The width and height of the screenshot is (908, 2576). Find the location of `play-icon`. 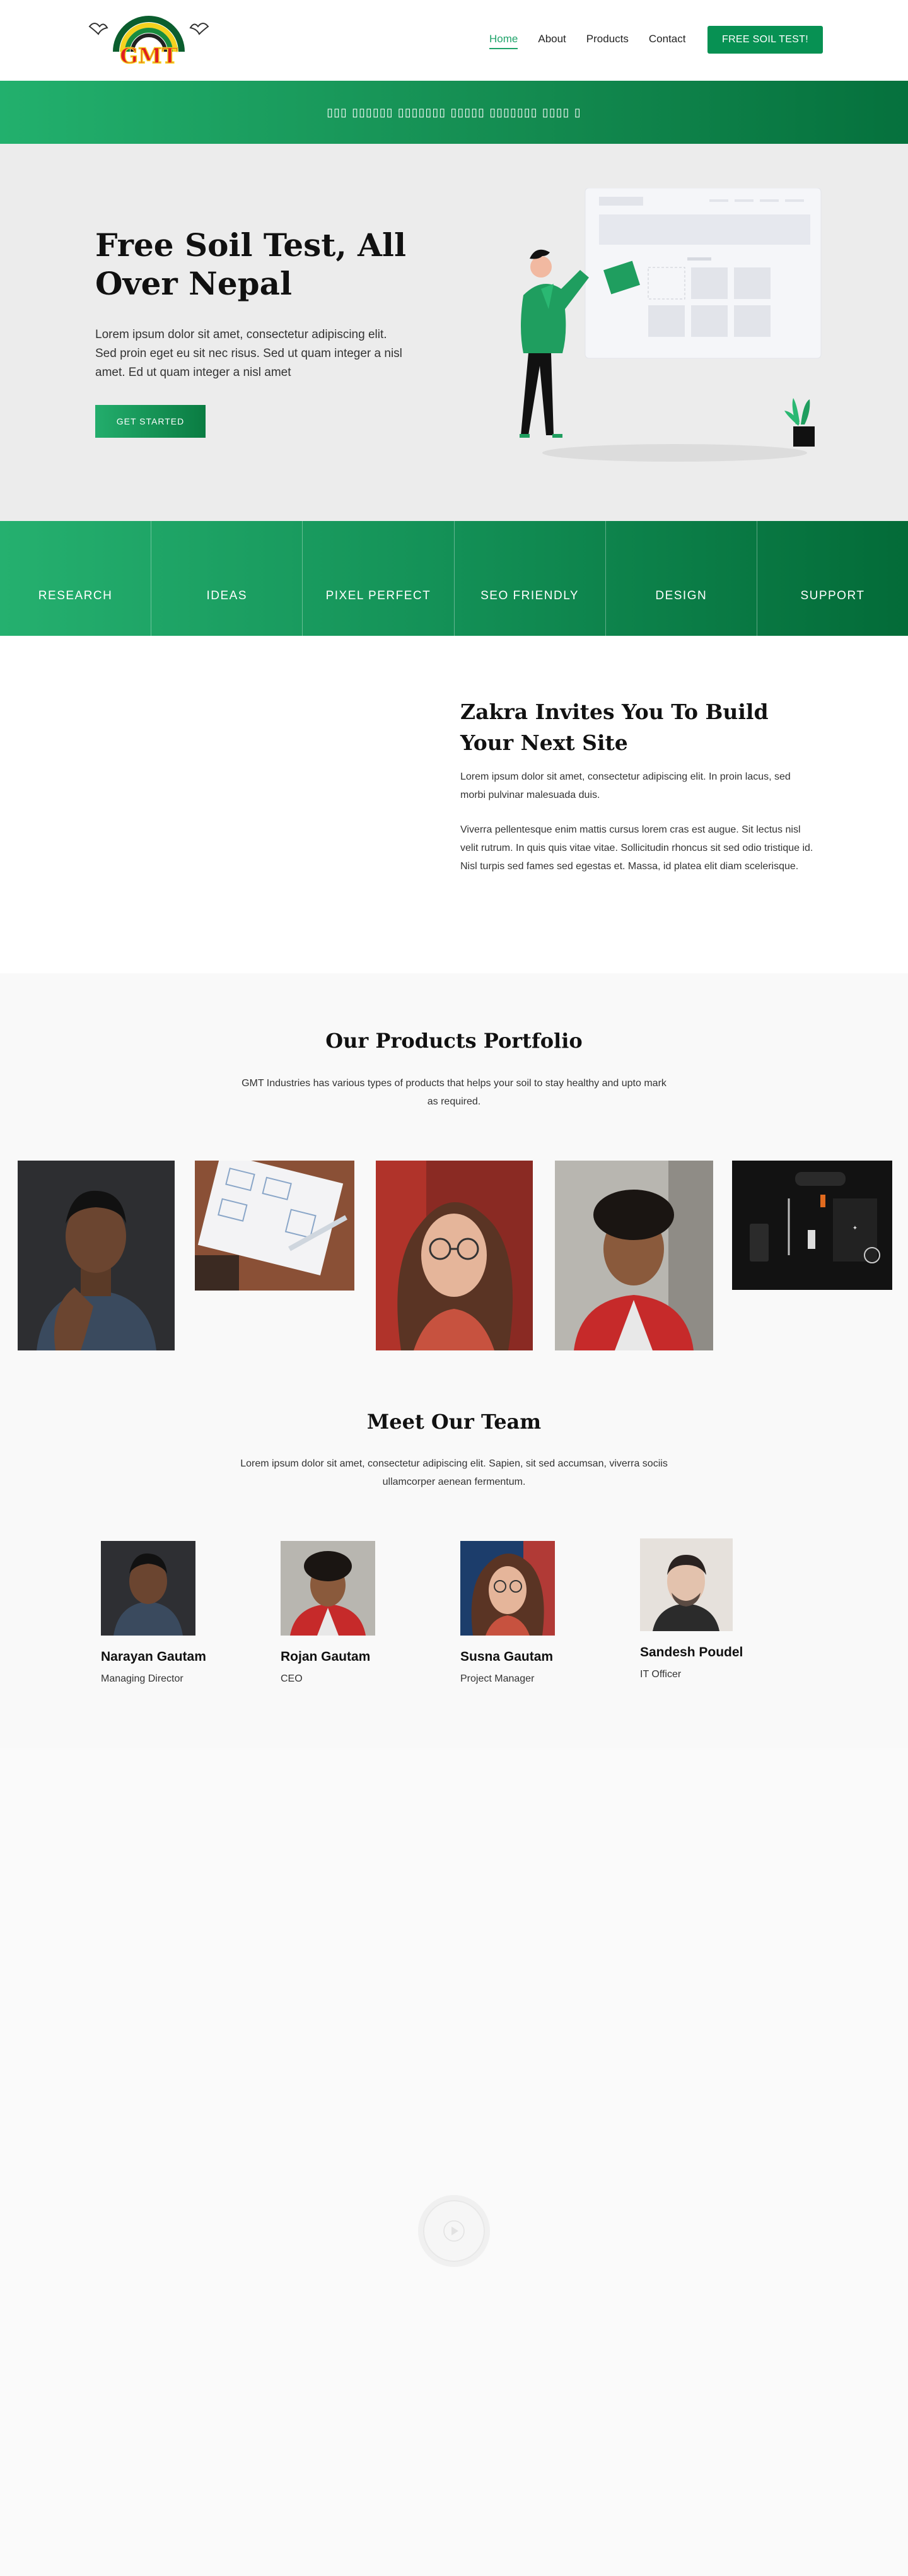

play-icon is located at coordinates (454, 2231).